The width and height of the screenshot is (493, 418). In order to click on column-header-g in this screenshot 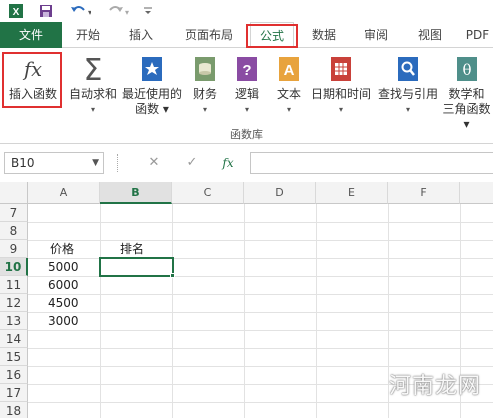, I will do `click(476, 193)`.